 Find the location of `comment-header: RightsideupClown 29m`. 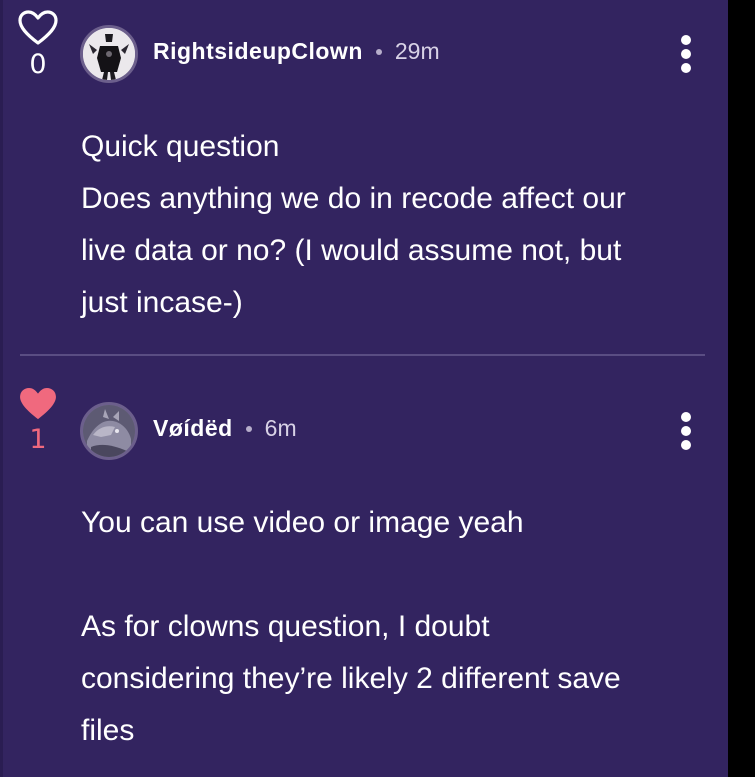

comment-header: RightsideupClown 29m is located at coordinates (296, 51).